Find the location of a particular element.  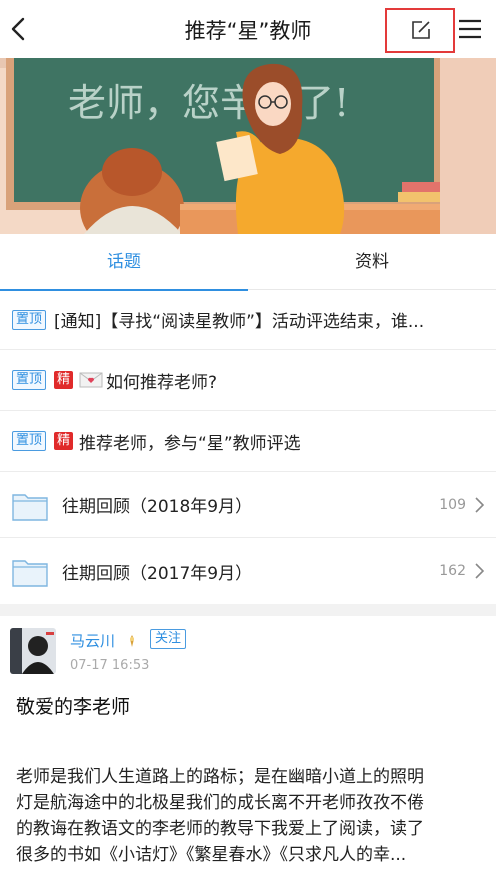

menu-icon is located at coordinates (470, 29).